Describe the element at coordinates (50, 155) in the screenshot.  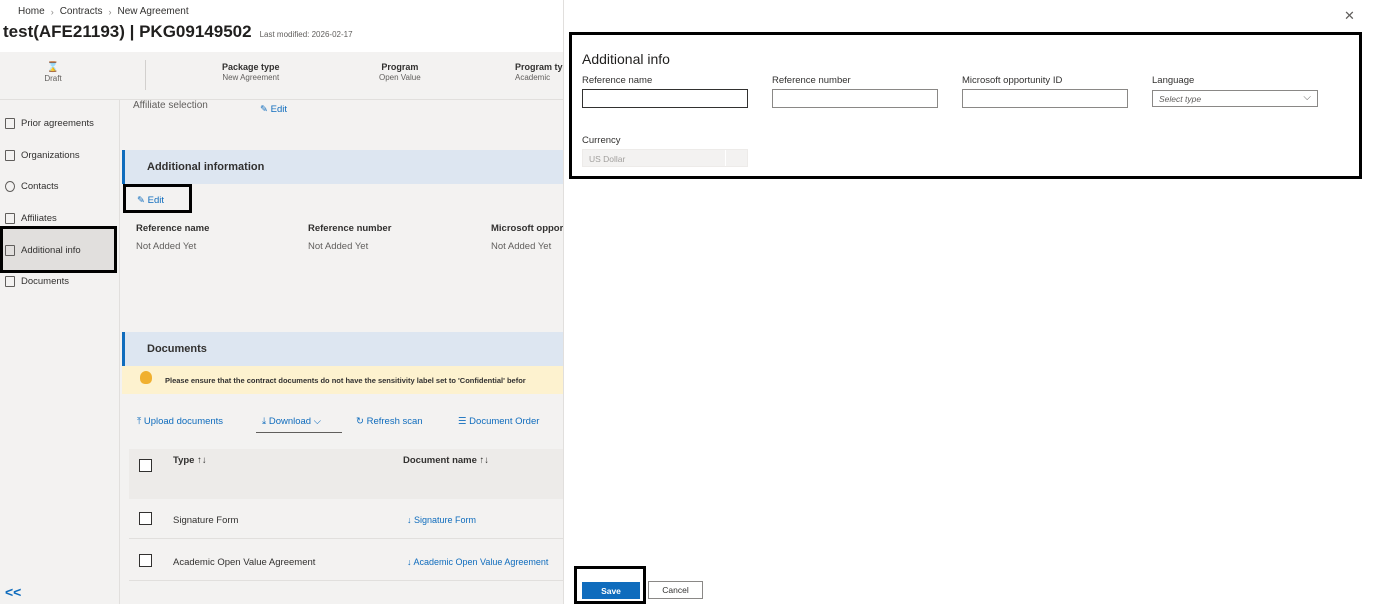
I see `sidebar-item-label: Organizations` at that location.